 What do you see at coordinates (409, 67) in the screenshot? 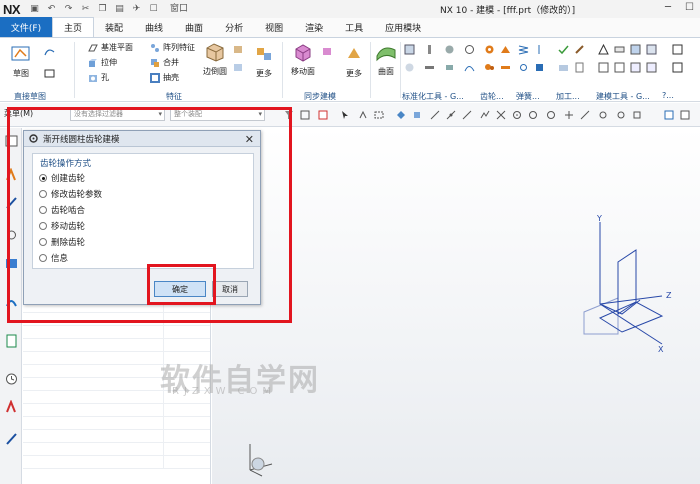
I see `washer-icon` at bounding box center [409, 67].